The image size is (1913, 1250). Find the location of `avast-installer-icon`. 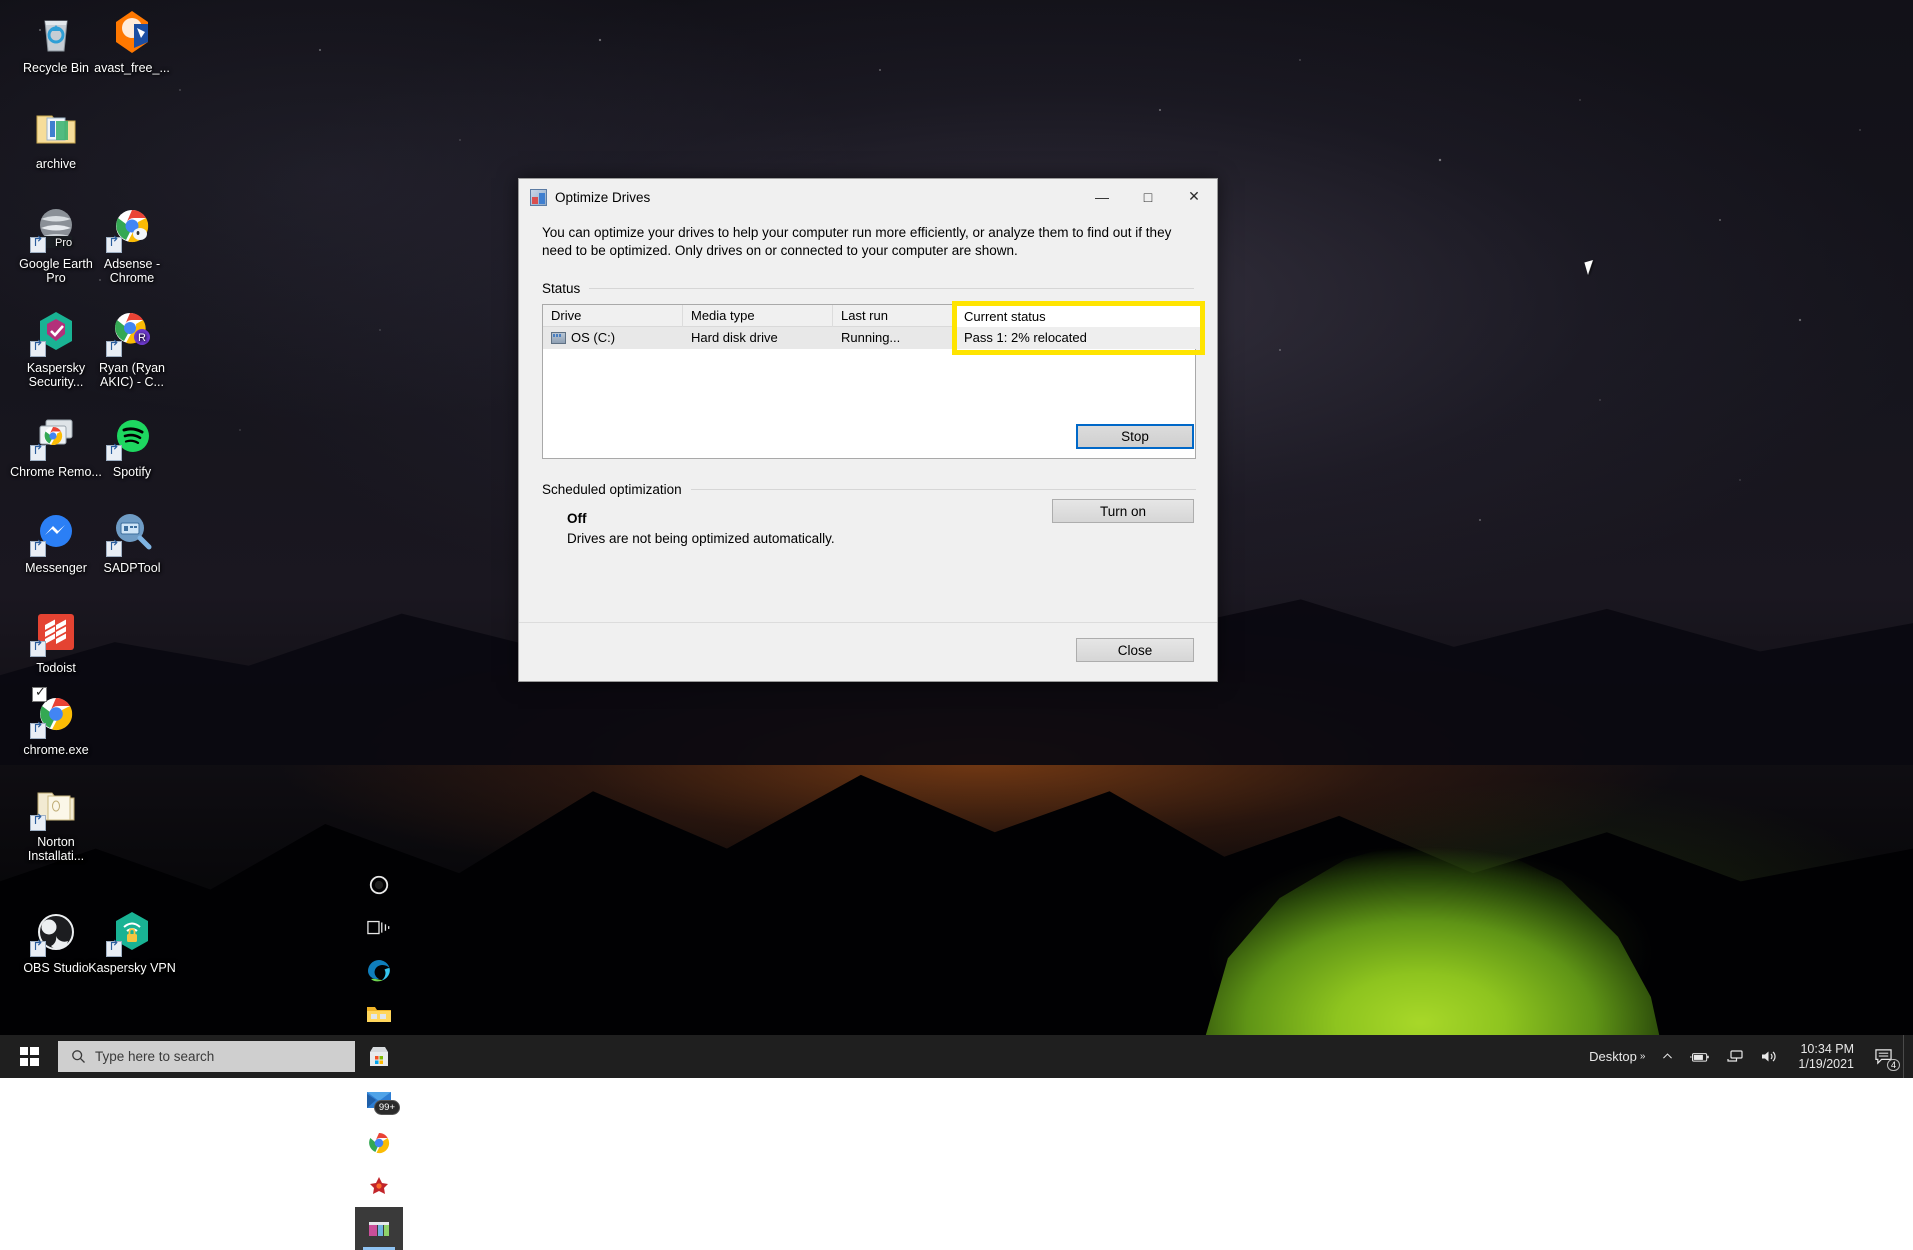

avast-installer-icon is located at coordinates (132, 32).